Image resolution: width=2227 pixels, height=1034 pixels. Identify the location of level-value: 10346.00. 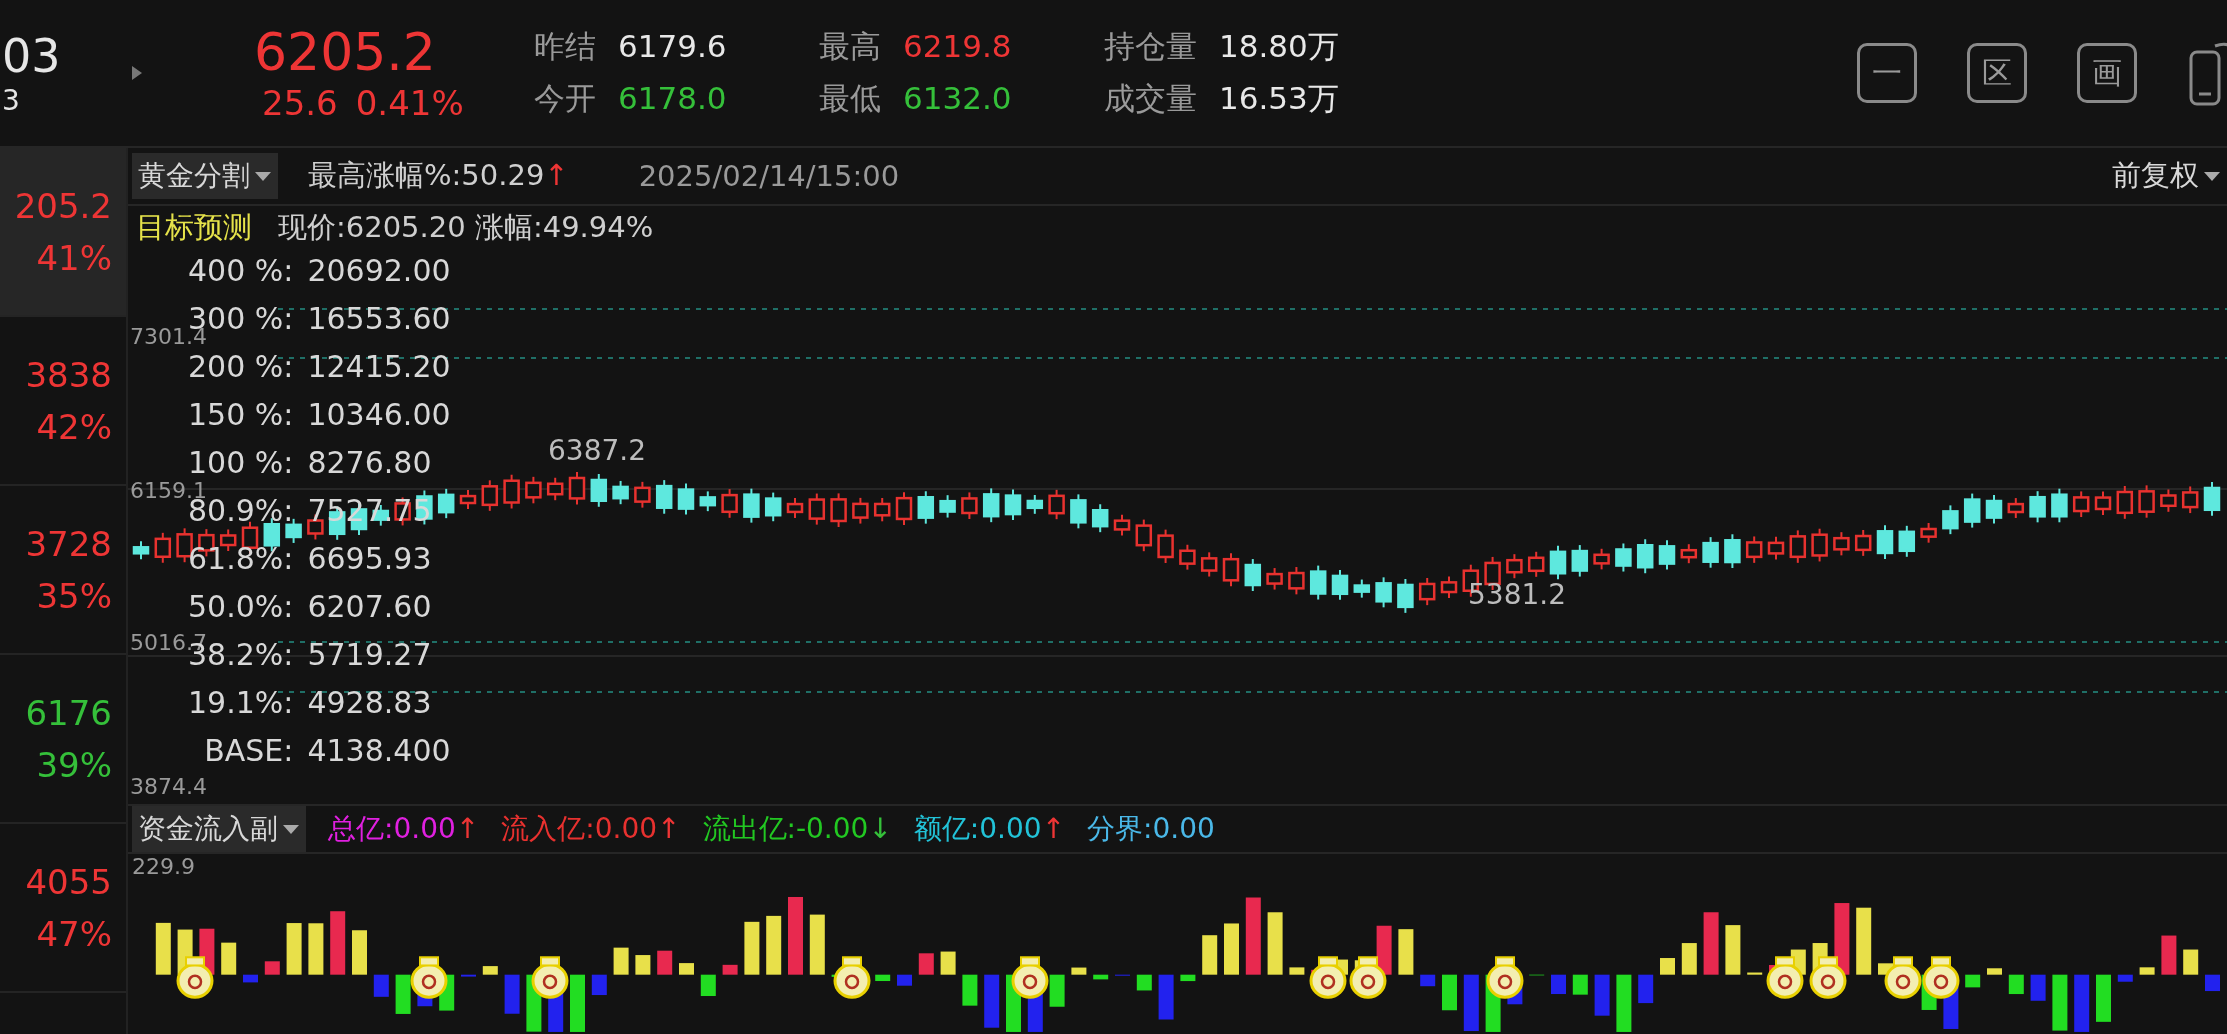
(379, 414).